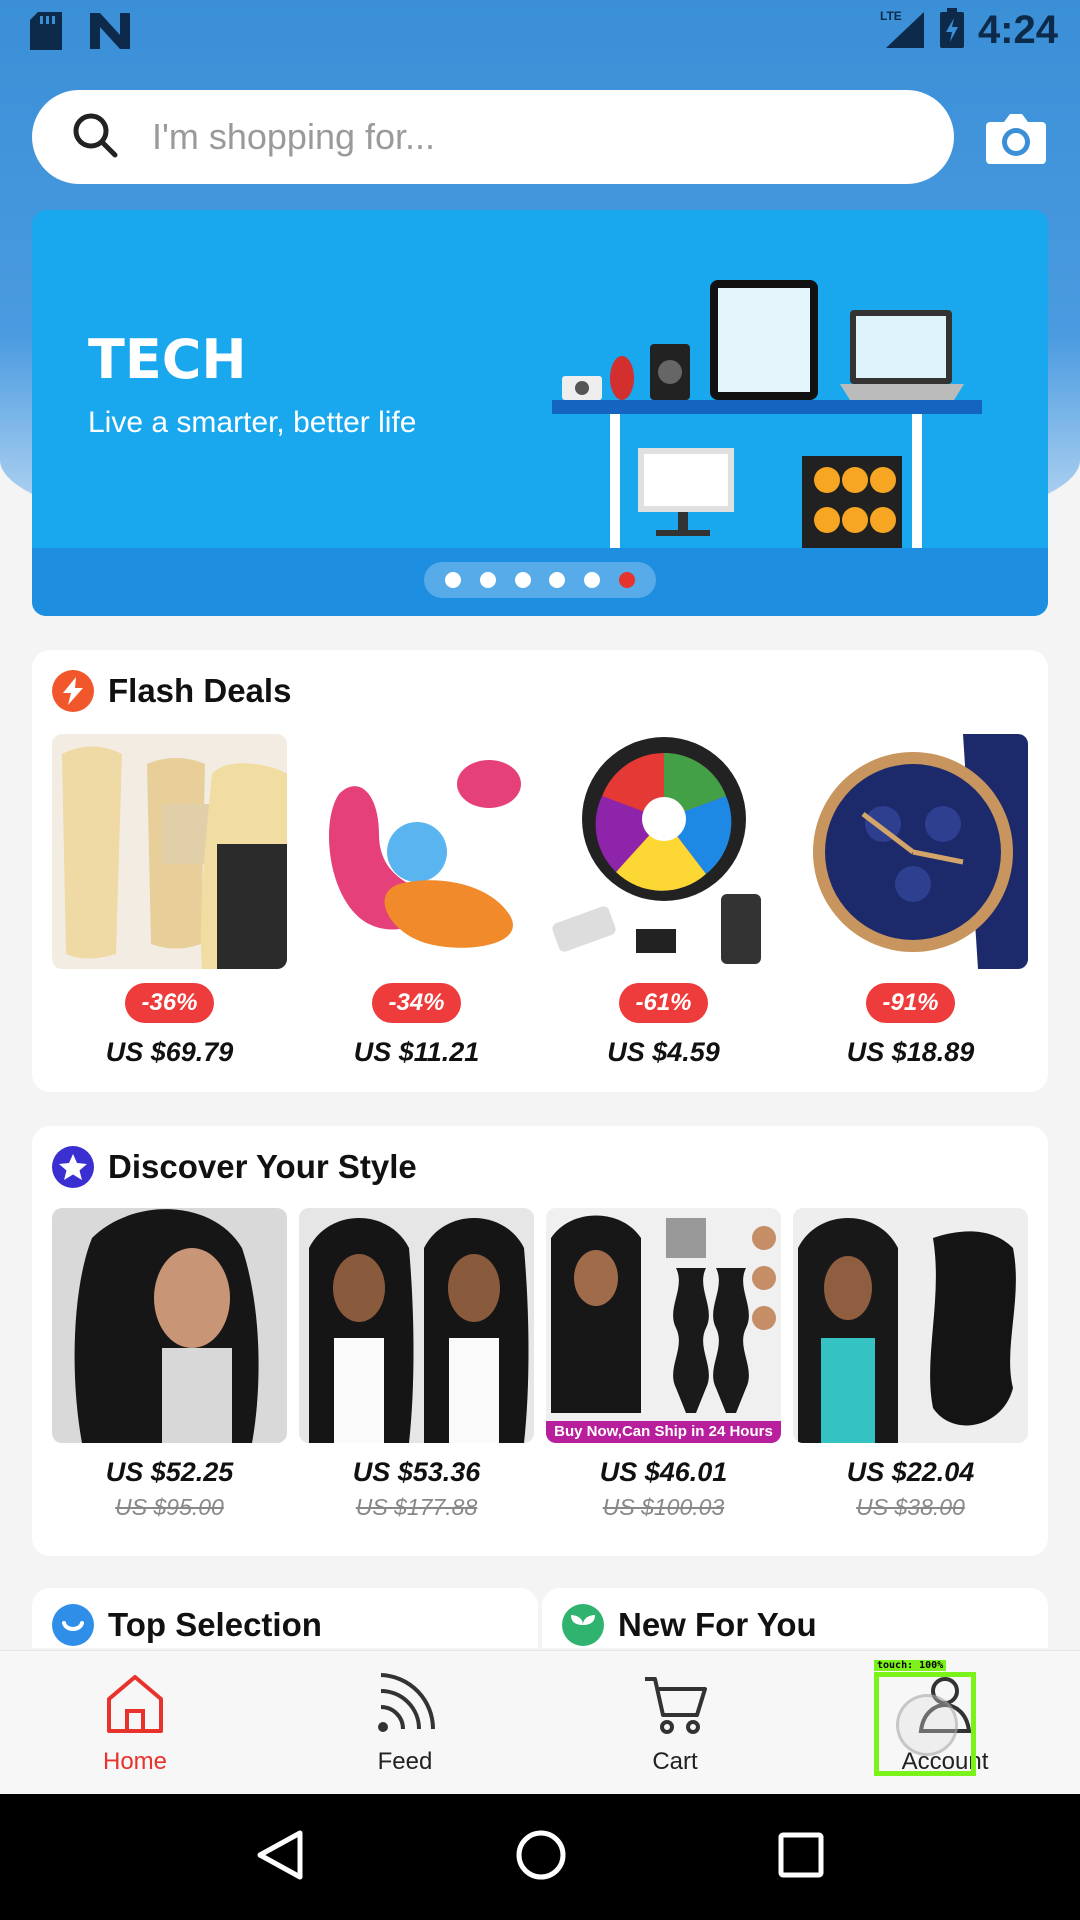 The width and height of the screenshot is (1080, 1920). I want to click on system-navigation-bar, so click(540, 1857).